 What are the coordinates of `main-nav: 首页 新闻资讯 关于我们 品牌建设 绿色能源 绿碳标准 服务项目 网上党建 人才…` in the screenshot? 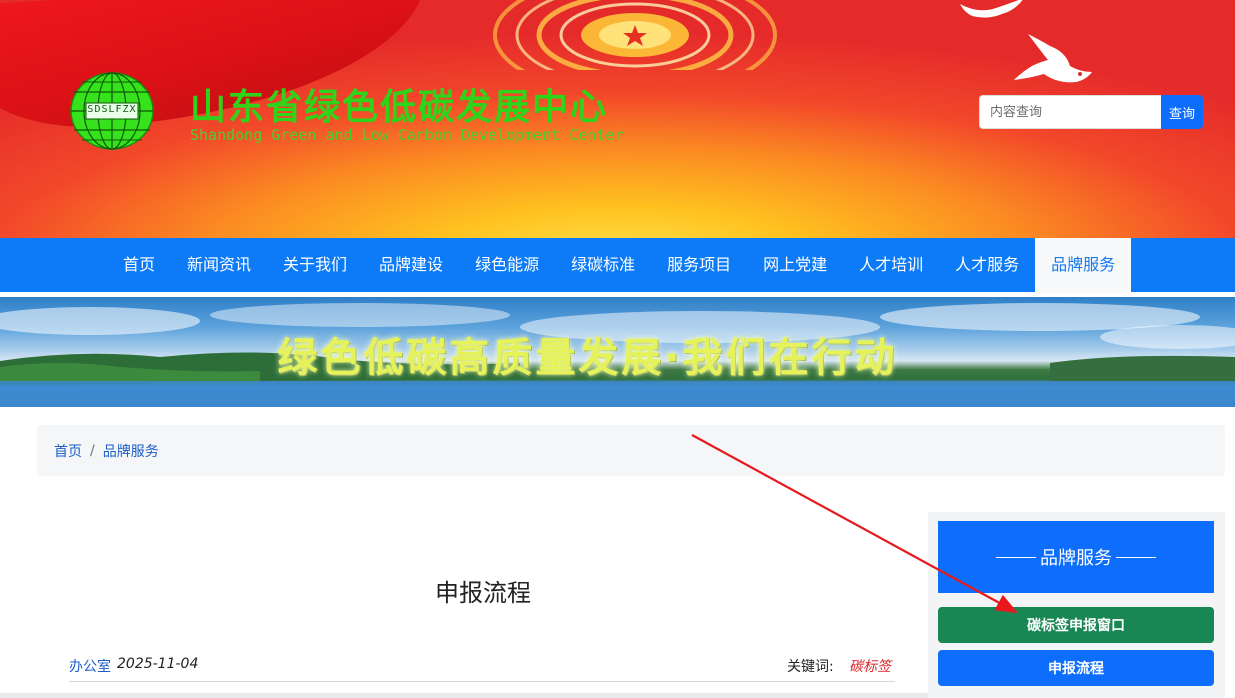 It's located at (617, 265).